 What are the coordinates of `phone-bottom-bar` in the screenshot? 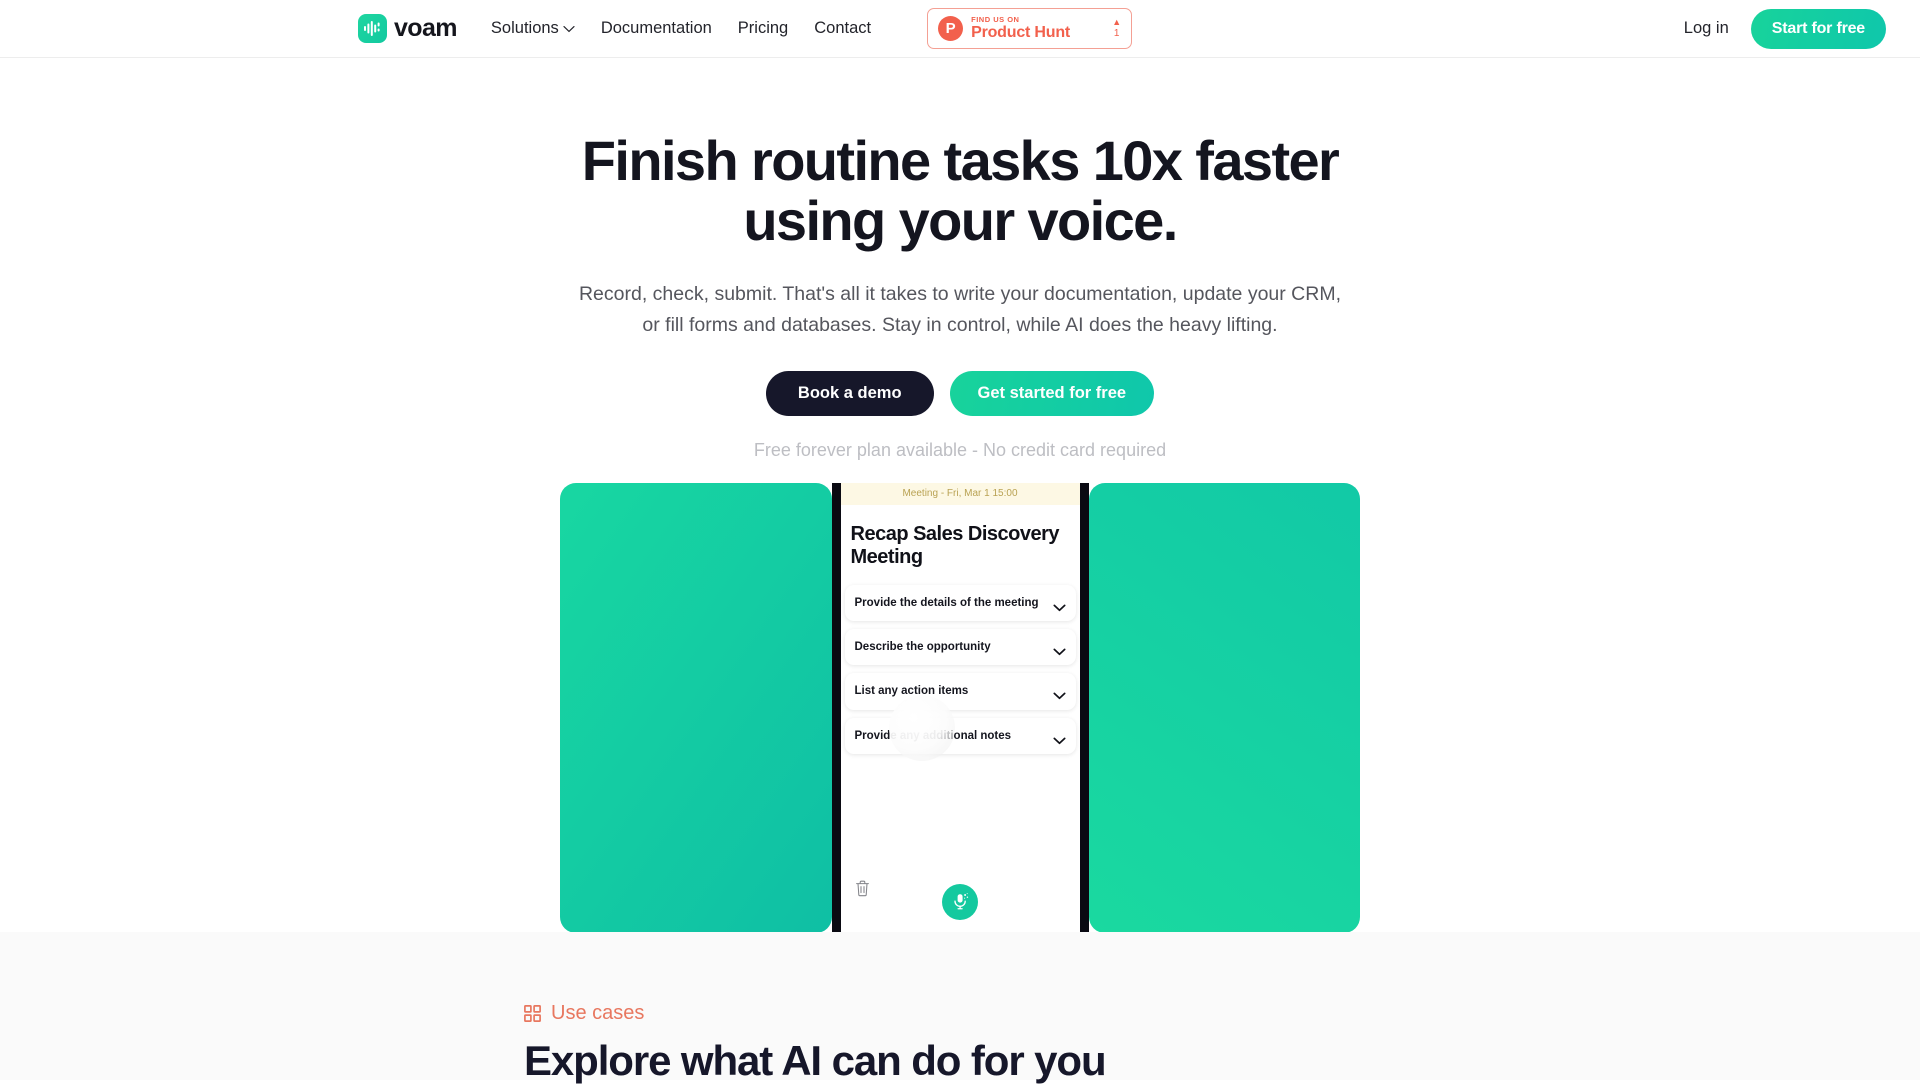 It's located at (960, 898).